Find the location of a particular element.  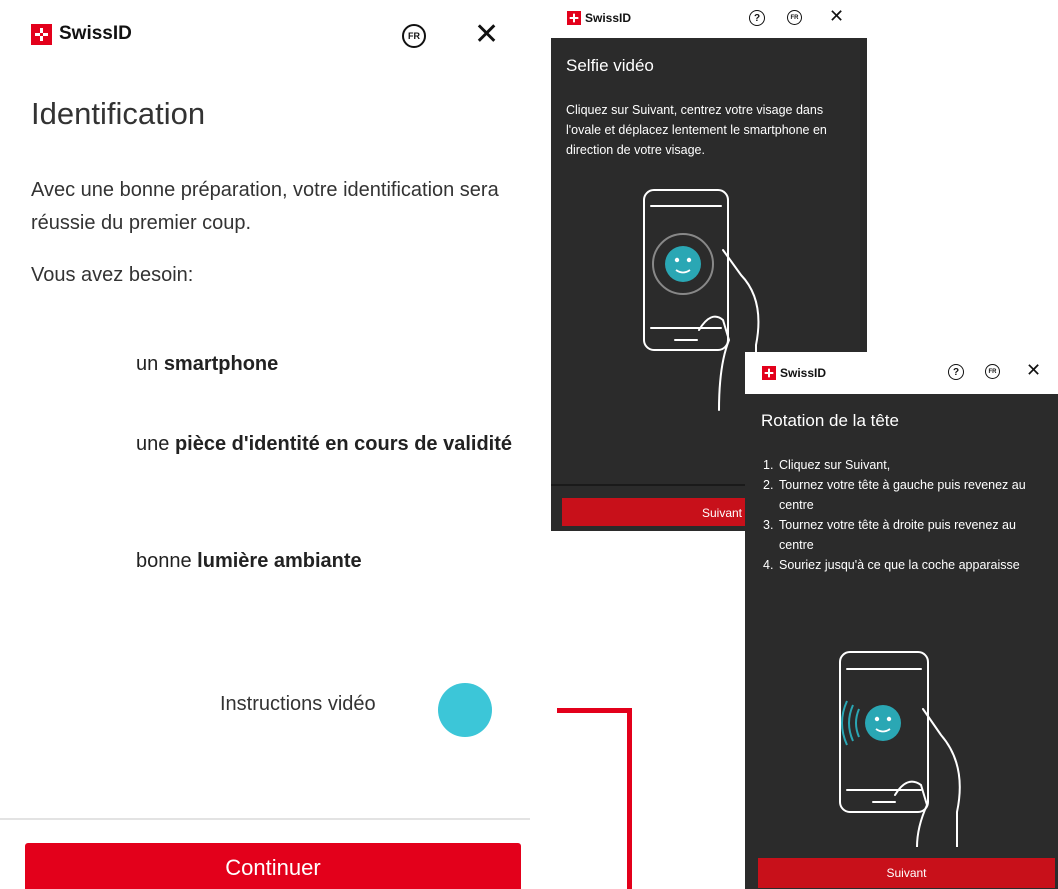

footer-divider is located at coordinates (265, 819).